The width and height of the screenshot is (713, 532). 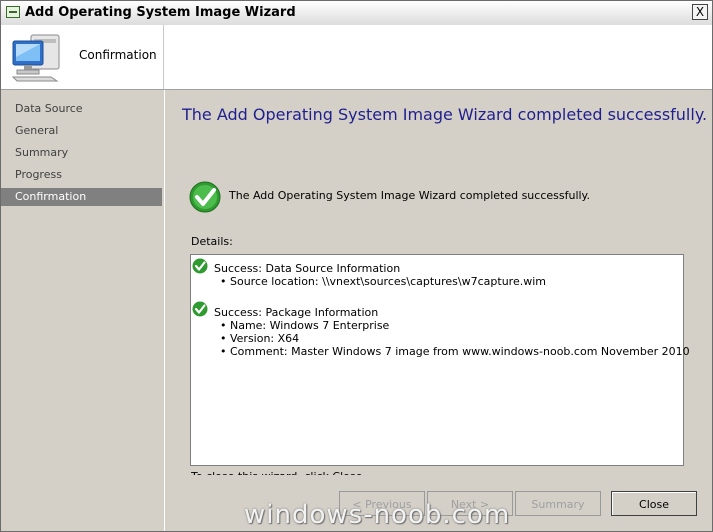 I want to click on header-title: Confirmation, so click(x=118, y=55).